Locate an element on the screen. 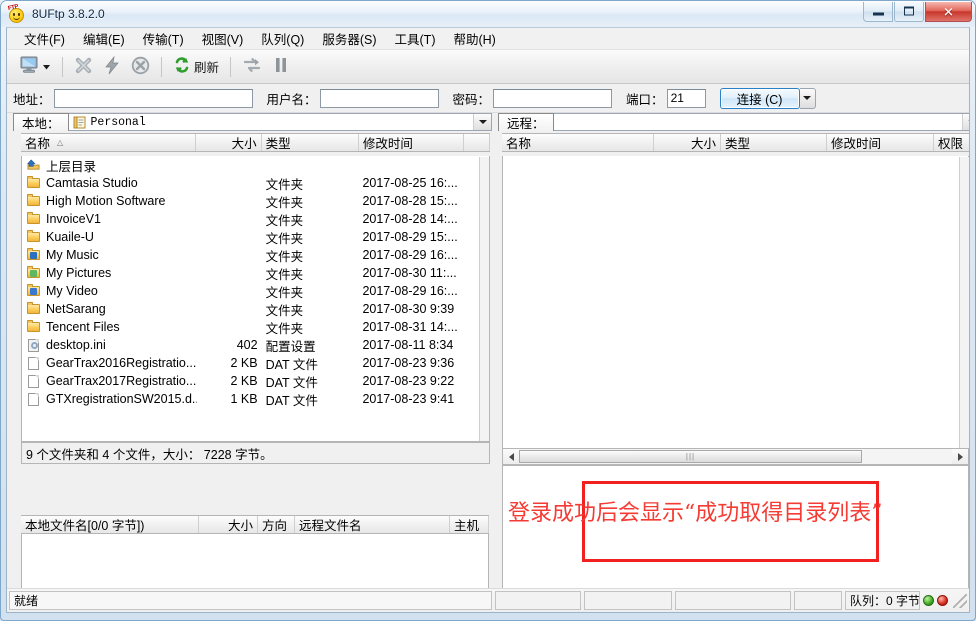 The width and height of the screenshot is (976, 621). local-cell-type: 文件夹 is located at coordinates (284, 328).